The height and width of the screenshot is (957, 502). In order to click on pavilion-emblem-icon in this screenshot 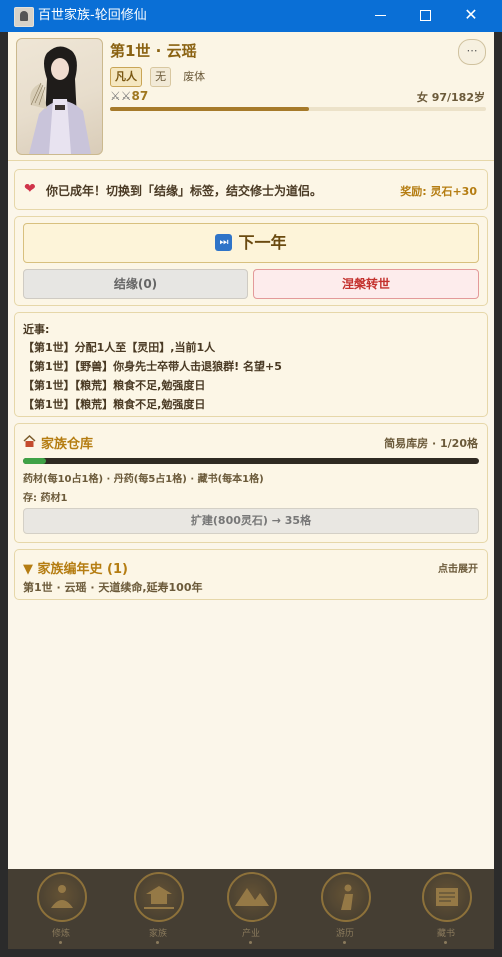, I will do `click(159, 897)`.